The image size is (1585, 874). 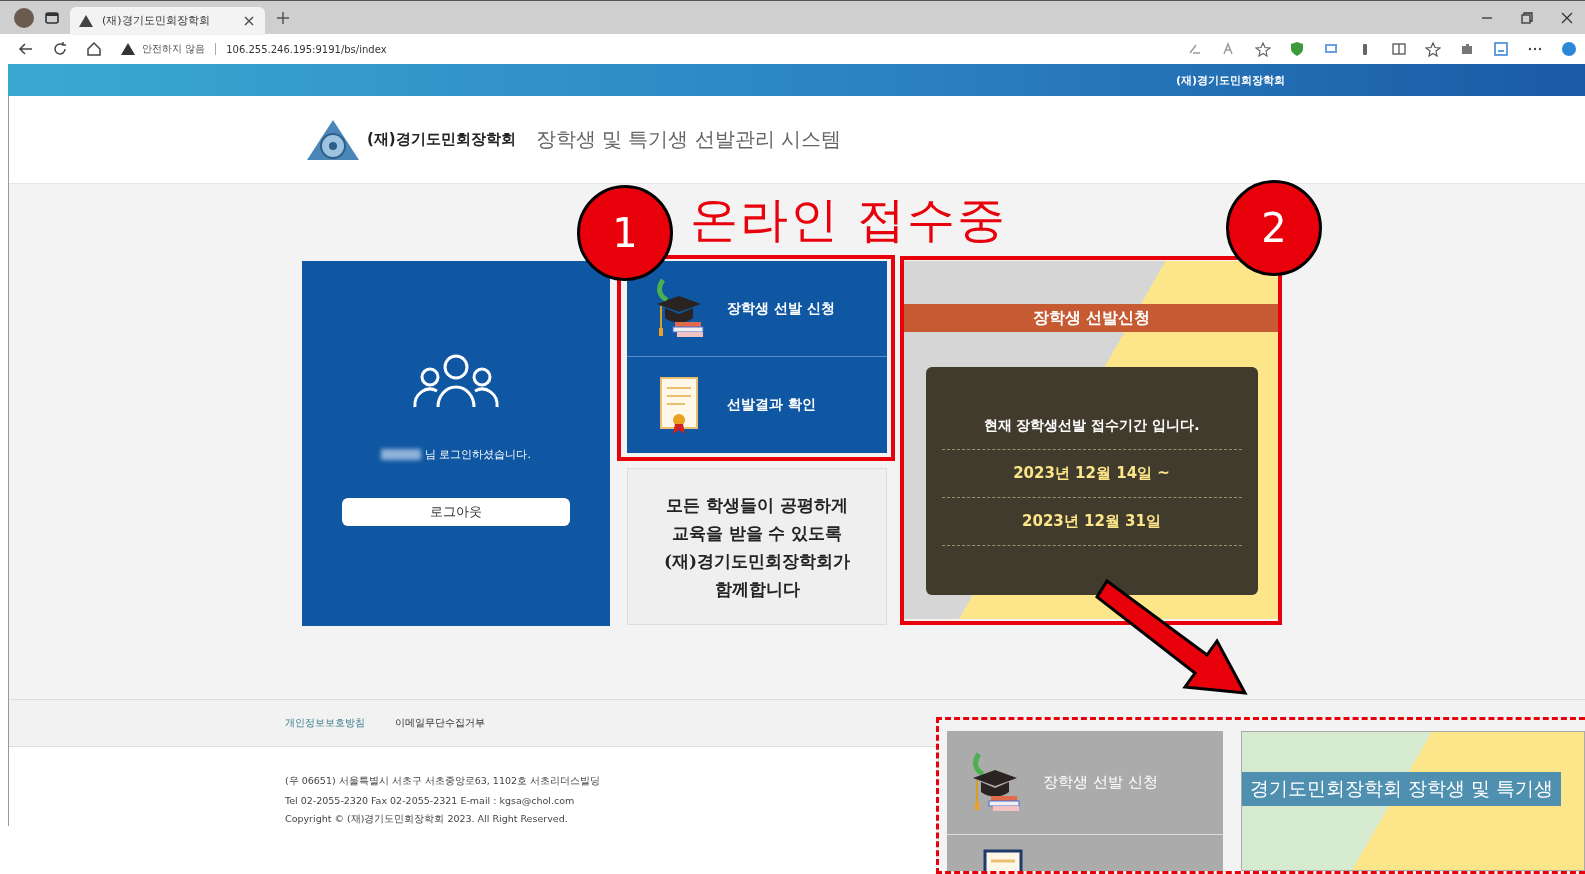 What do you see at coordinates (24, 17) in the screenshot?
I see `profile-avatar` at bounding box center [24, 17].